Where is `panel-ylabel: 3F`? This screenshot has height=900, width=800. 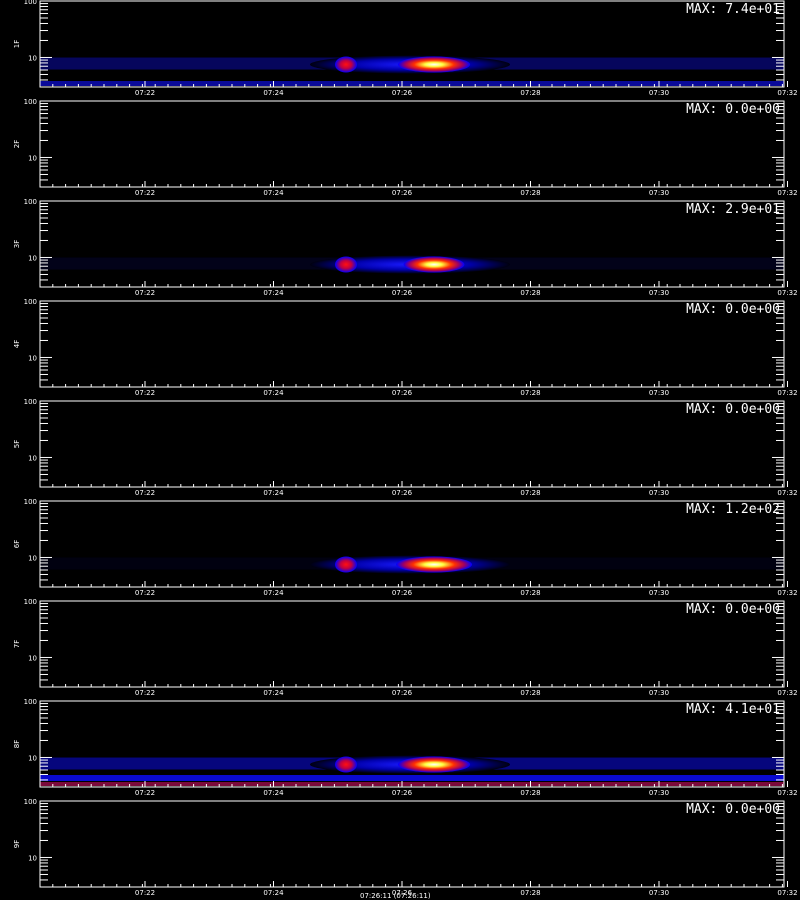 panel-ylabel: 3F is located at coordinates (17, 244).